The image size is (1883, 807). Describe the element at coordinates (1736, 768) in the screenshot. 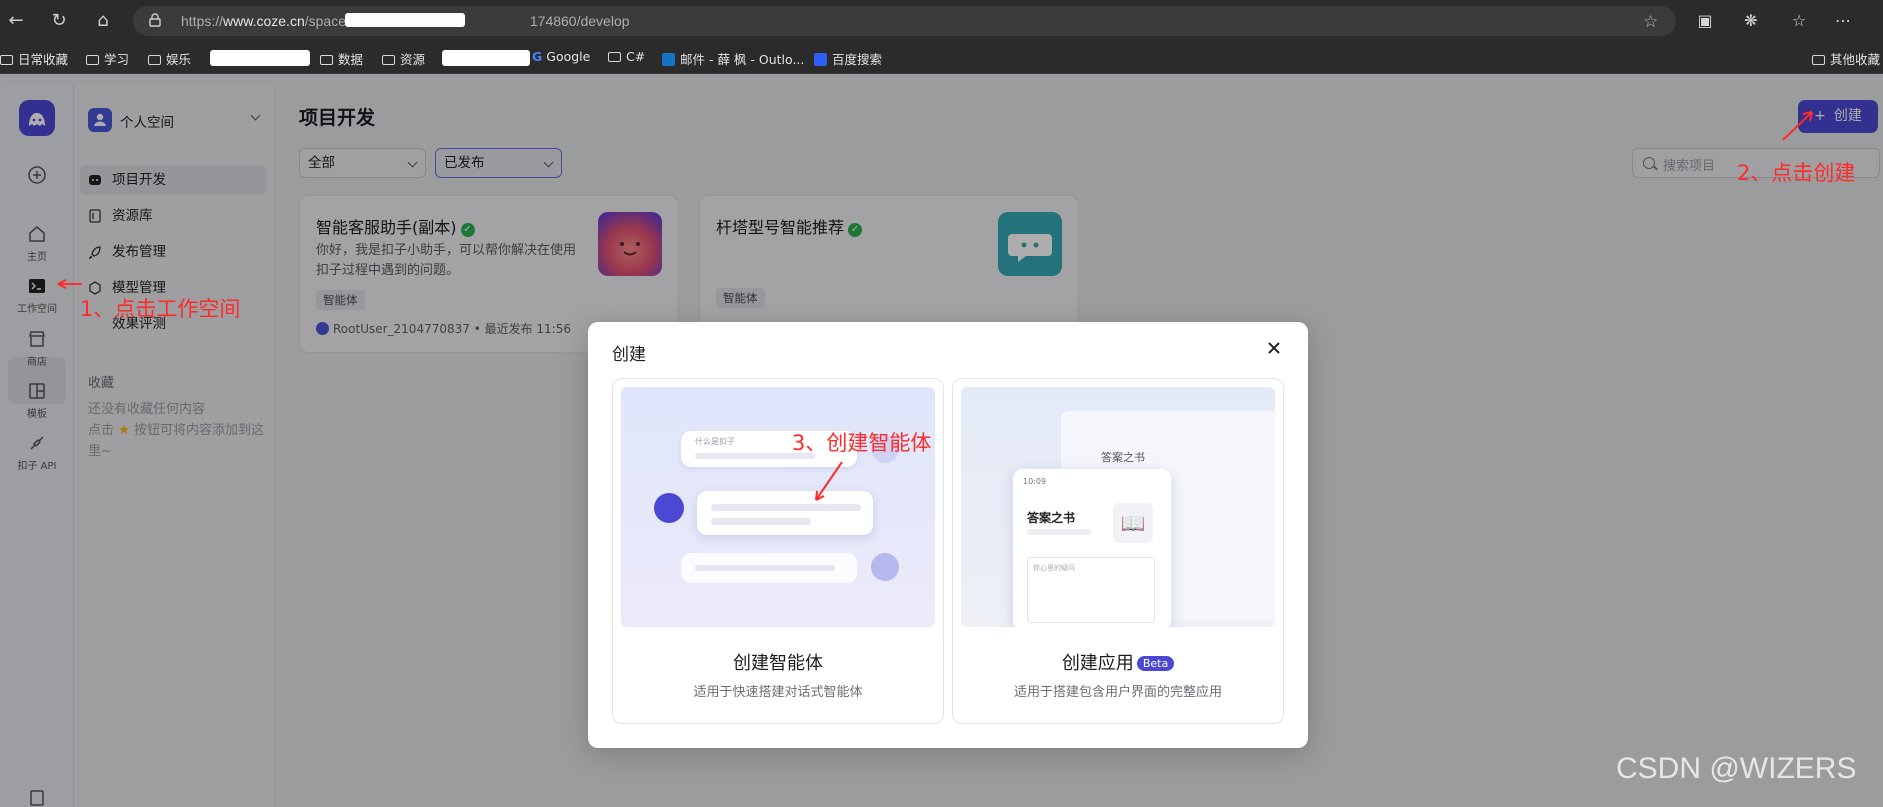

I see `watermark: CSDN @WIZERS` at that location.